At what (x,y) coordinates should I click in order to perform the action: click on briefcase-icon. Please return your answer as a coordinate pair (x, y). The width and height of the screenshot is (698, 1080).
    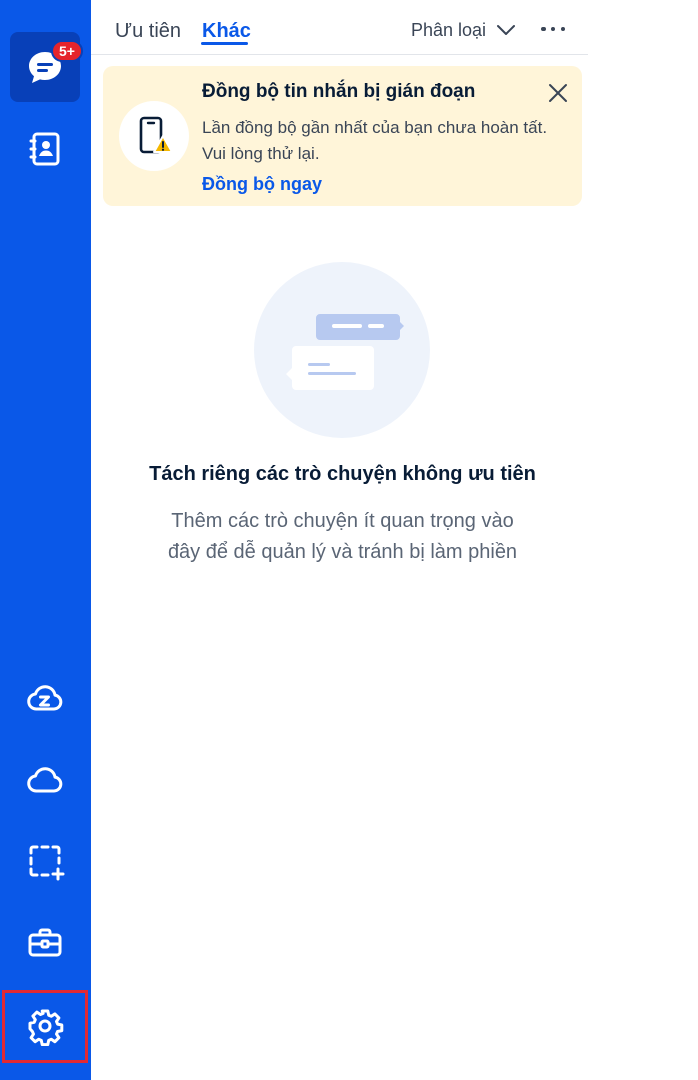
    Looking at the image, I should click on (45, 943).